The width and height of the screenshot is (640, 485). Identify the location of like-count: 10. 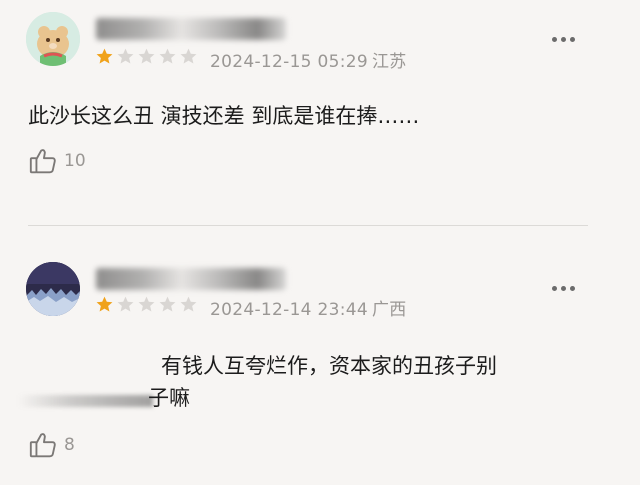
(75, 161).